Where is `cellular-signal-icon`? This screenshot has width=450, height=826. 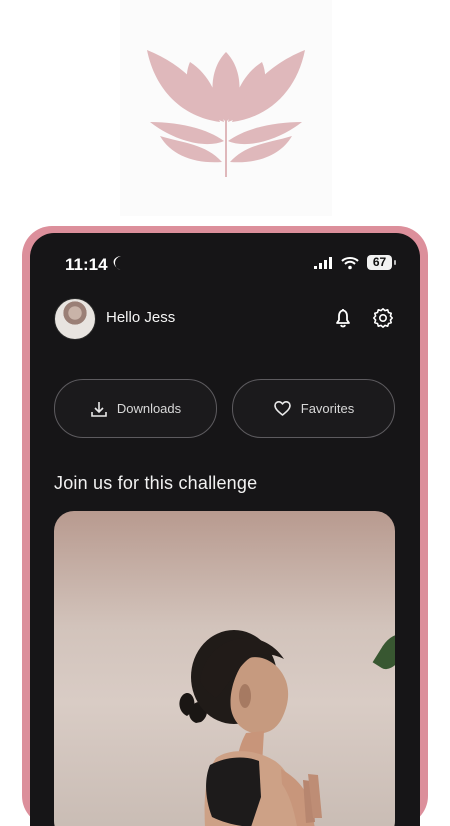
cellular-signal-icon is located at coordinates (323, 263).